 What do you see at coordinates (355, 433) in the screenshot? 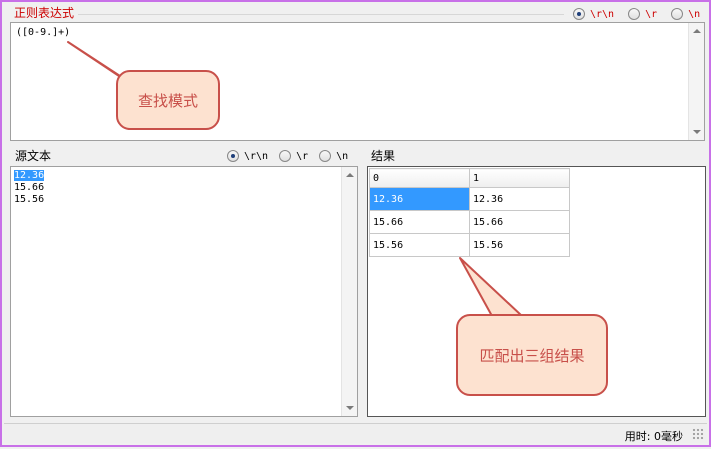
I see `status-bar: 用时: 0毫秒` at bounding box center [355, 433].